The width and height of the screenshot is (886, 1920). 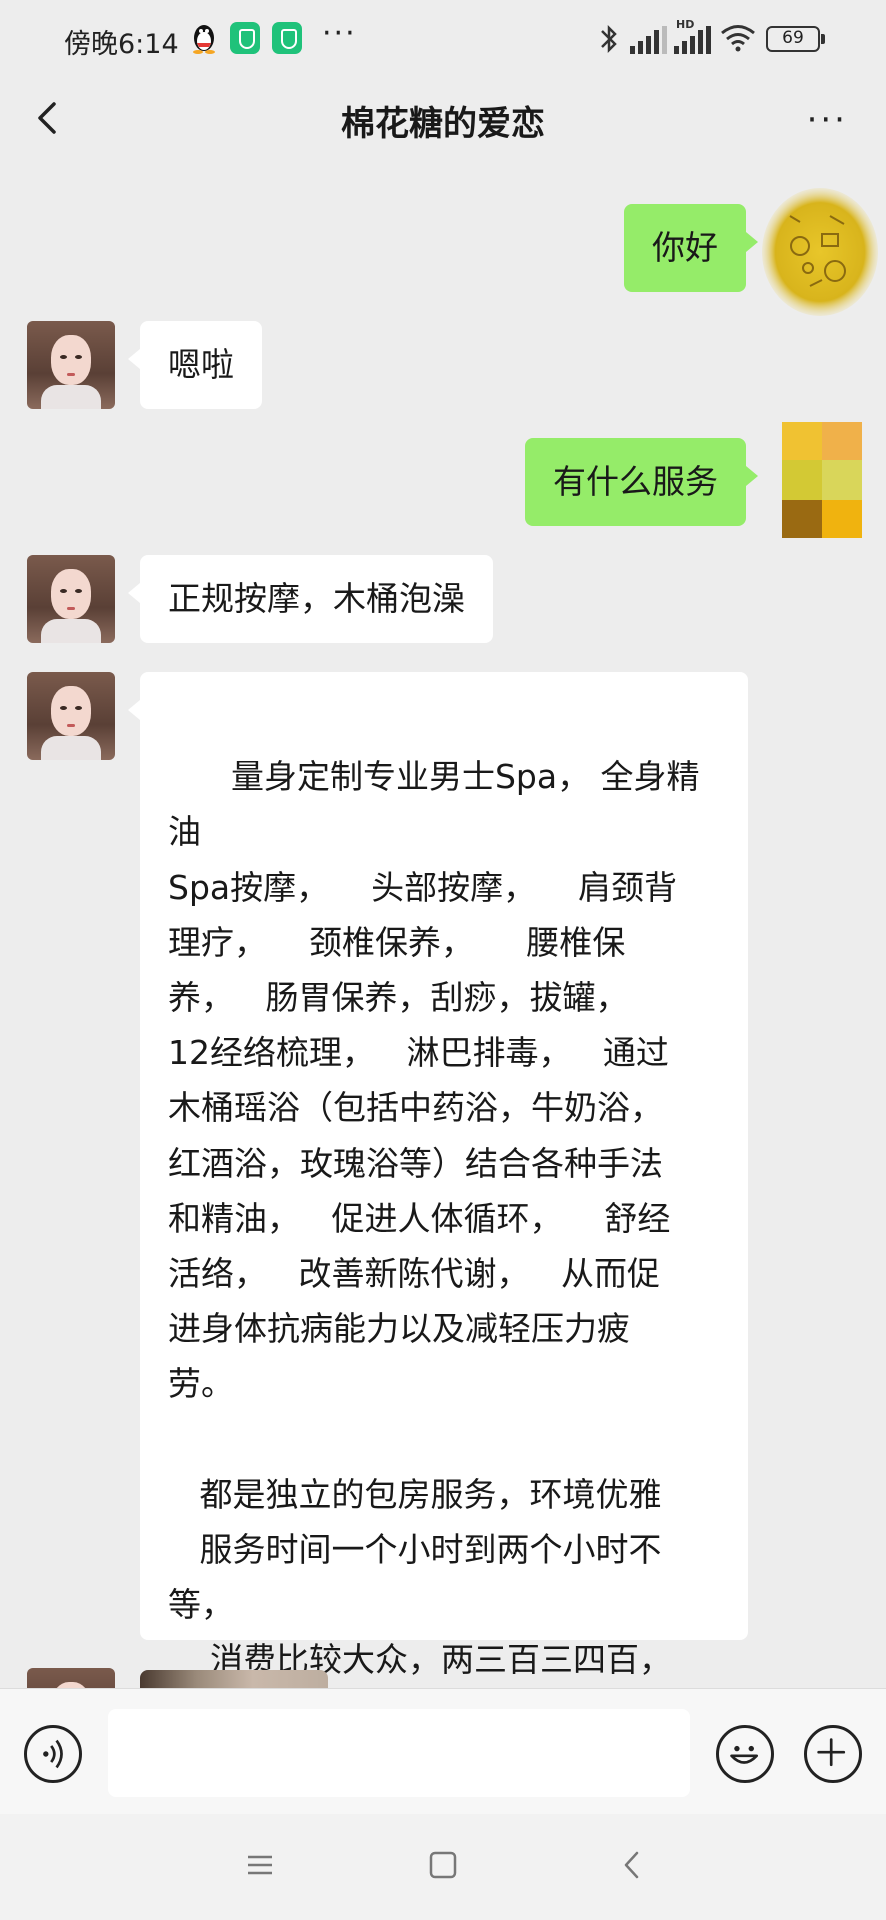 I want to click on message-bubble-outgoing: 你好, so click(x=691, y=248).